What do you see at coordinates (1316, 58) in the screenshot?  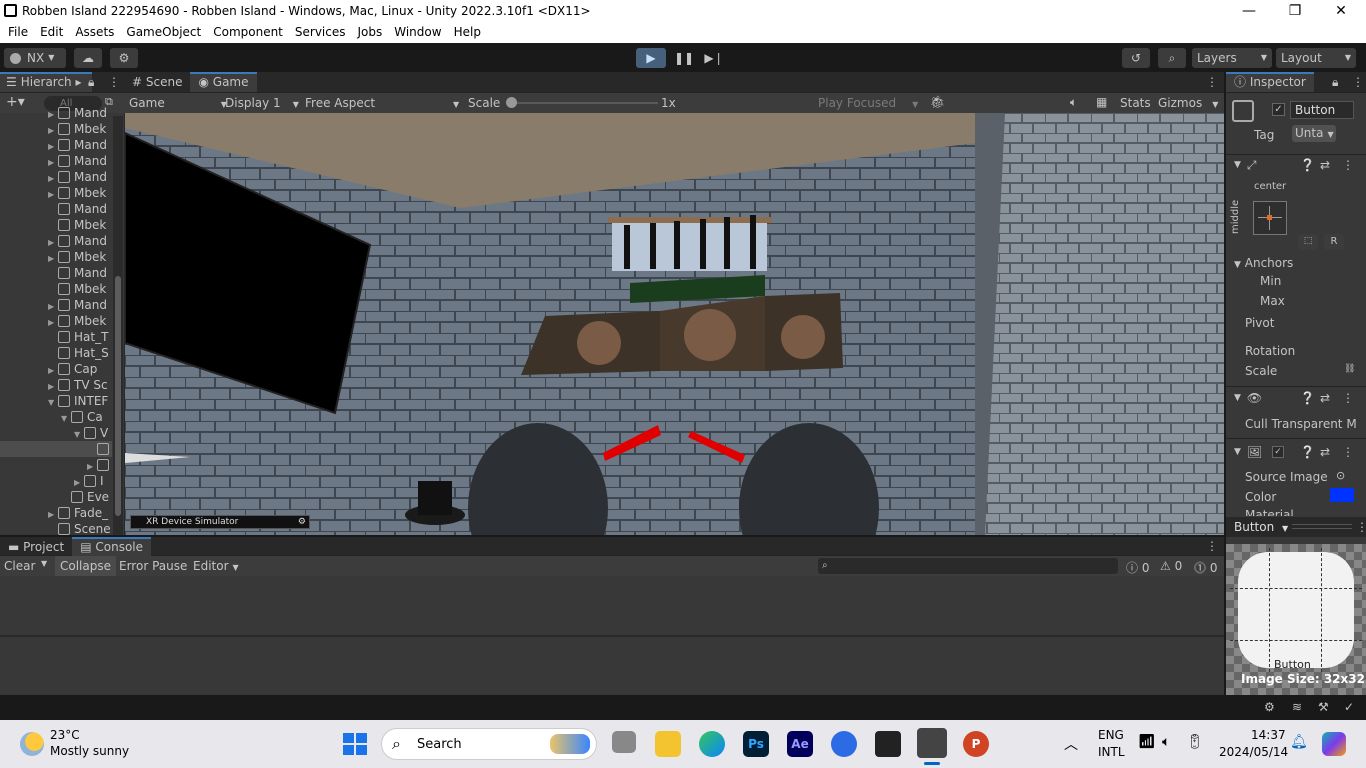 I see `layout-dropdown: Layout ▼` at bounding box center [1316, 58].